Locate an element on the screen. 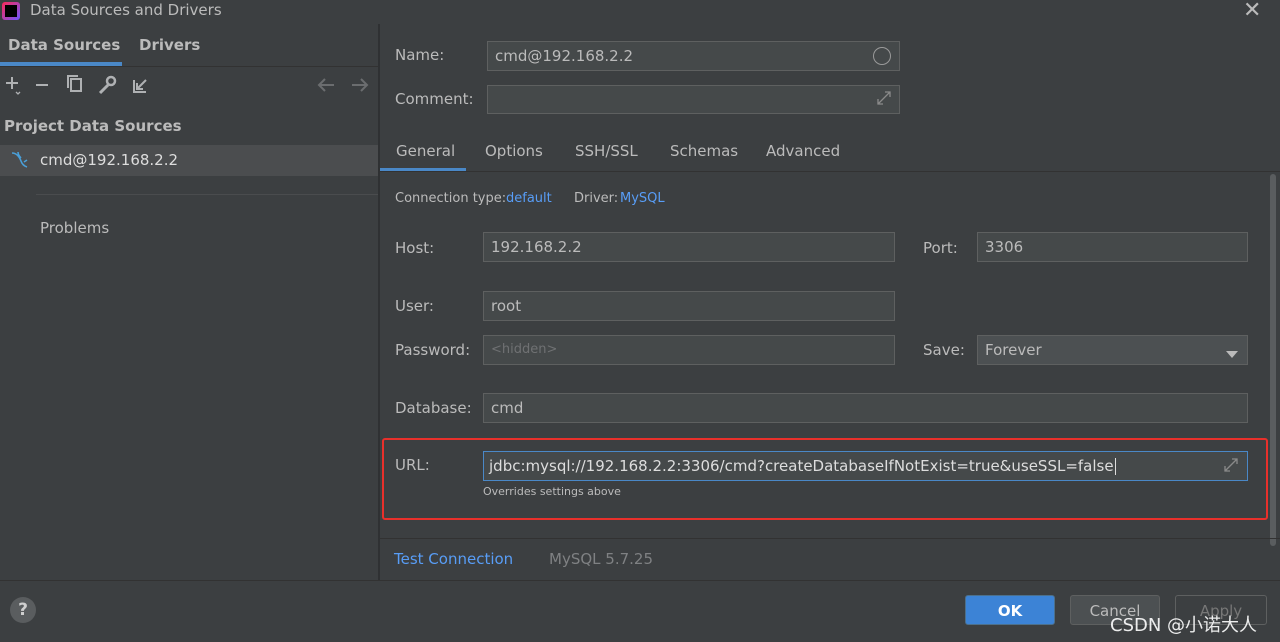  driver-label: Driver: is located at coordinates (596, 198).